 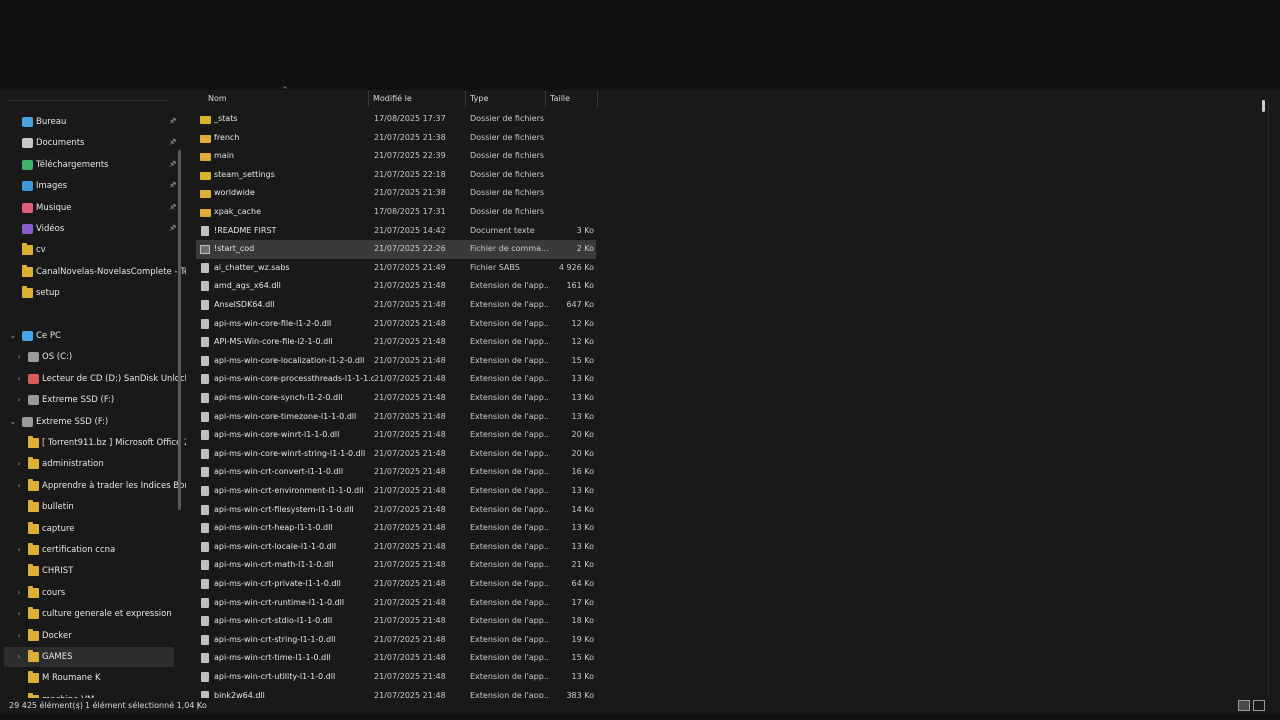 I want to click on sidebar-item-drive: › Extreme SSD (F:), so click(x=89, y=400).